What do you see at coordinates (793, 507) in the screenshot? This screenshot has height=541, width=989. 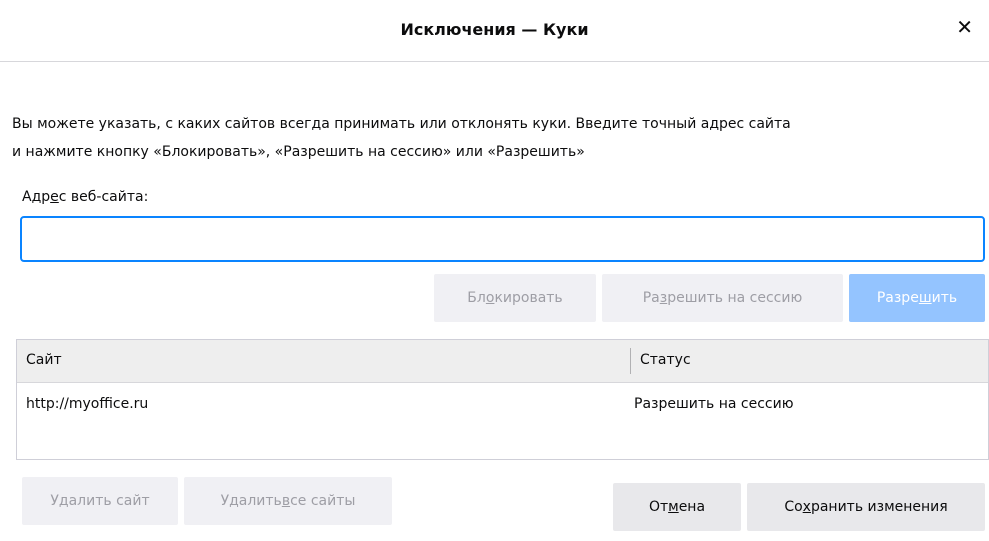 I see `btn-label-part: Со` at bounding box center [793, 507].